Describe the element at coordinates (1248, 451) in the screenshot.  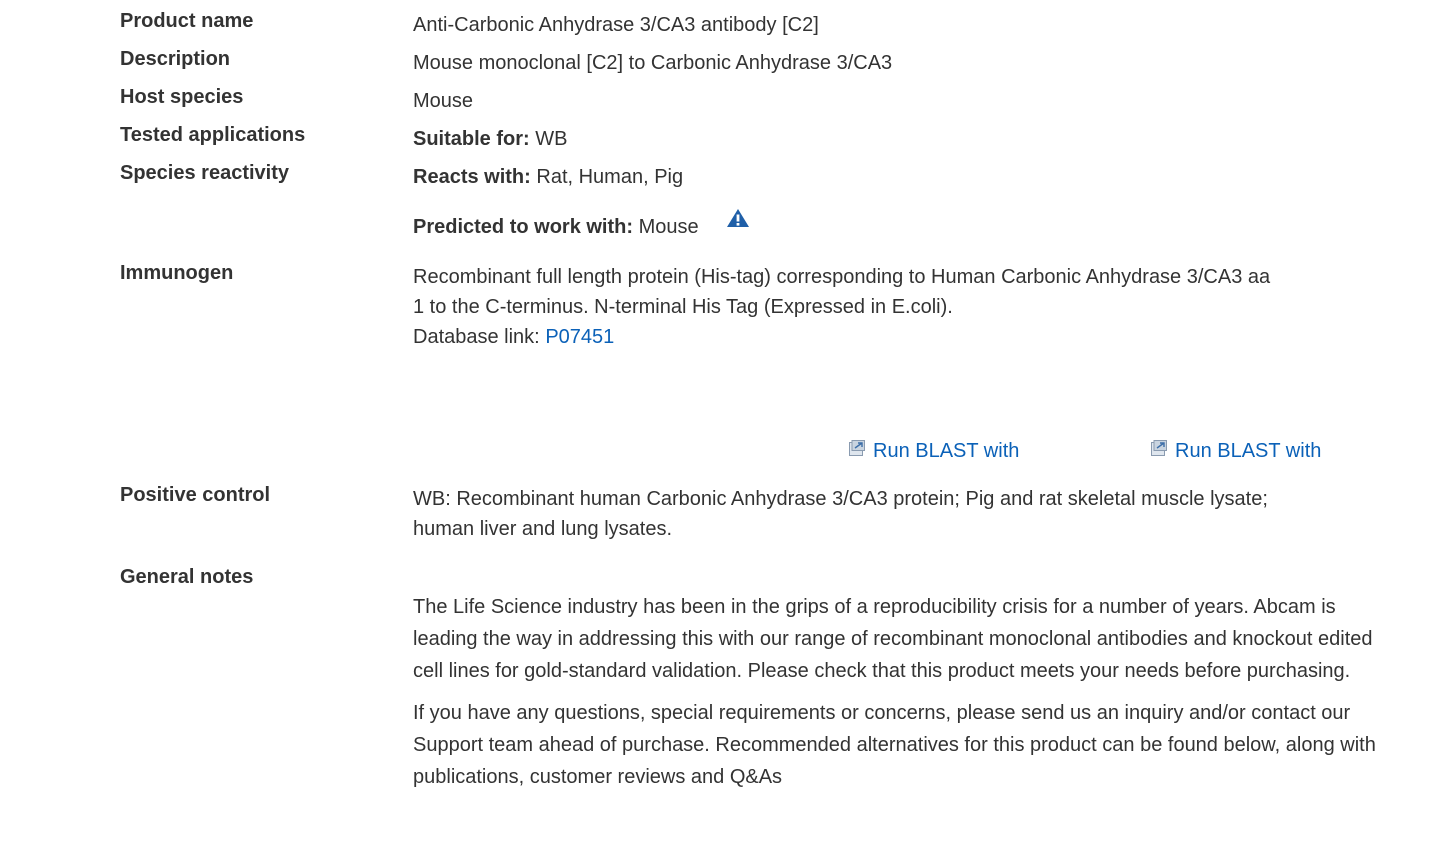
I see `run-blast-label-2: Run BLAST with` at that location.